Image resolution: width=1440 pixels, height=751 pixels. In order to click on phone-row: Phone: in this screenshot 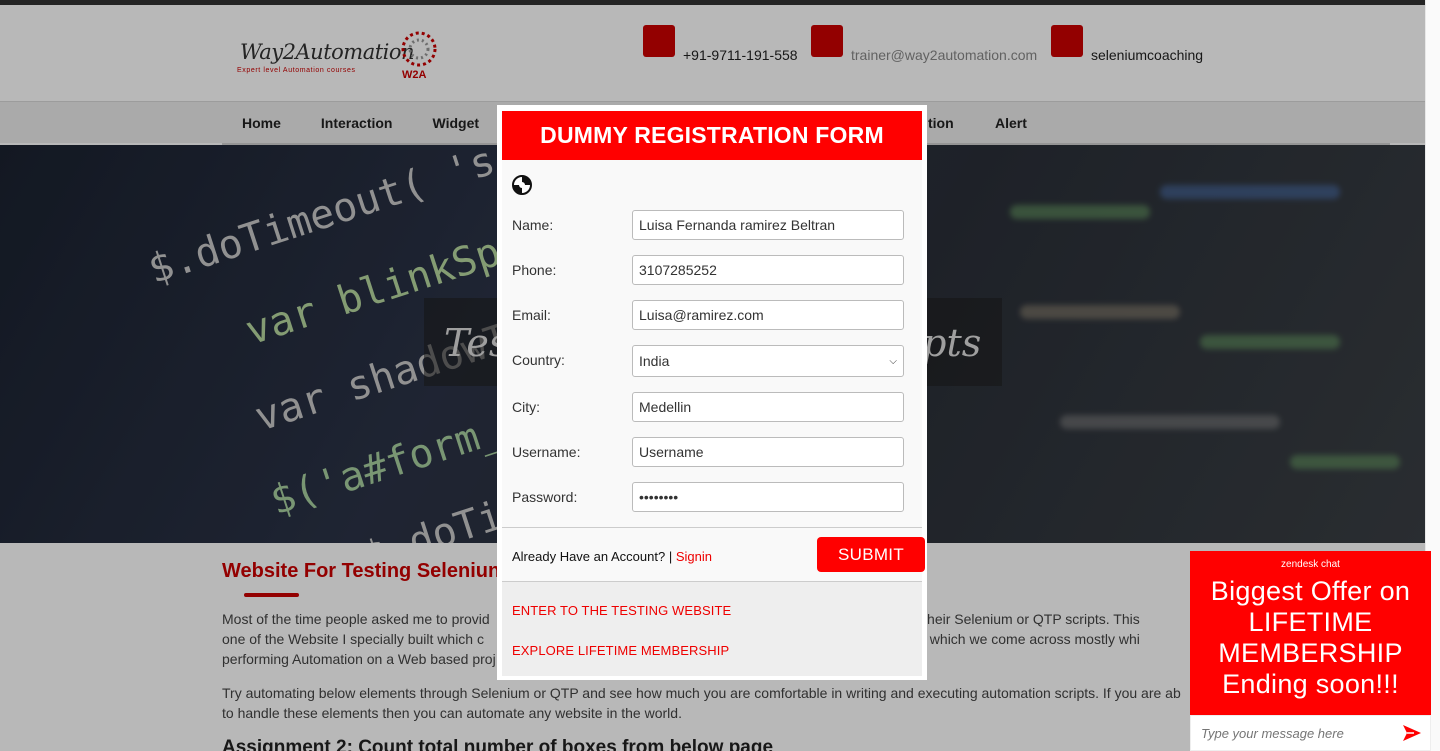, I will do `click(708, 270)`.